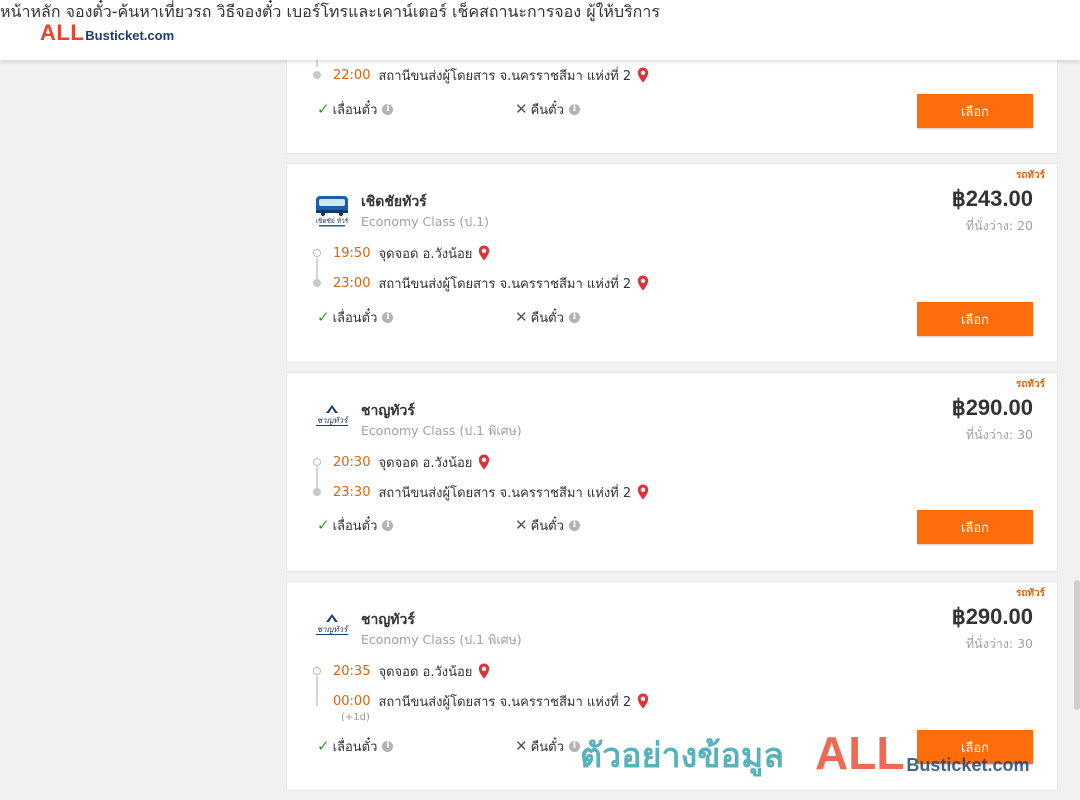  Describe the element at coordinates (332, 221) in the screenshot. I see `logo-caption: เชิดชัย ทัวร์` at that location.